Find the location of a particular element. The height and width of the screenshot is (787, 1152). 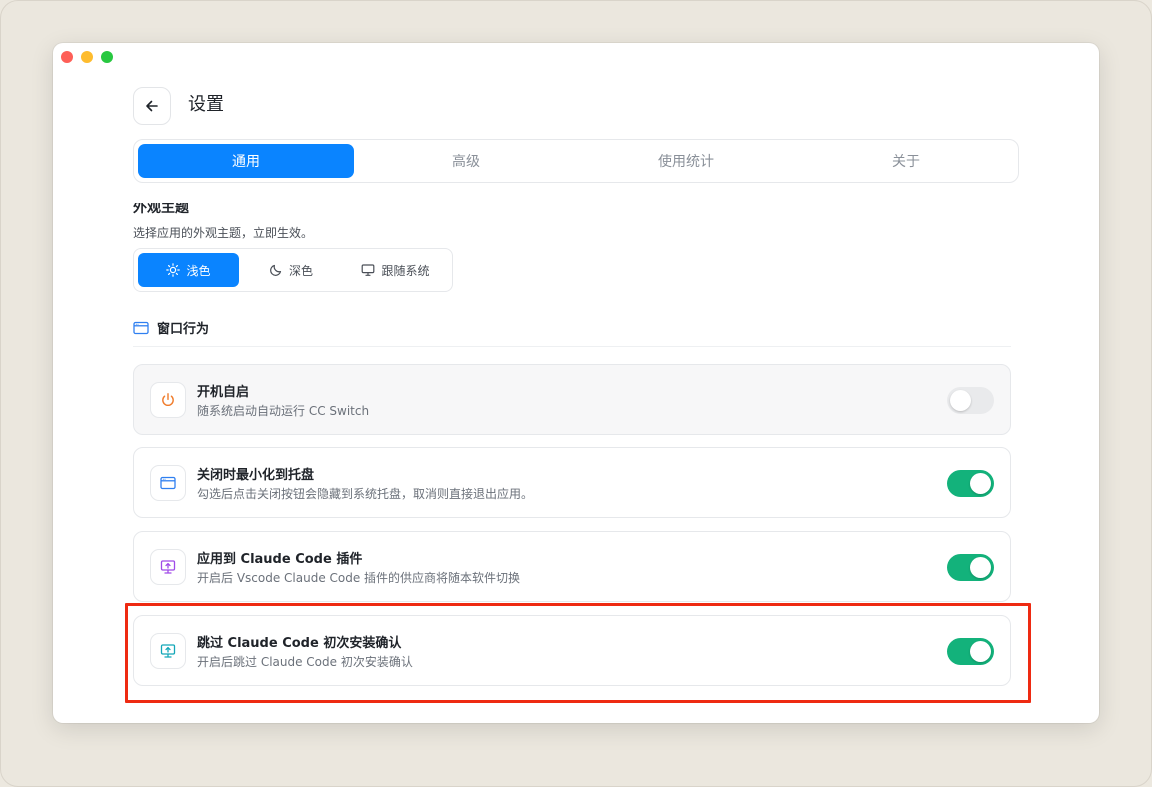

minimize-to-tray-toggle is located at coordinates (970, 483).